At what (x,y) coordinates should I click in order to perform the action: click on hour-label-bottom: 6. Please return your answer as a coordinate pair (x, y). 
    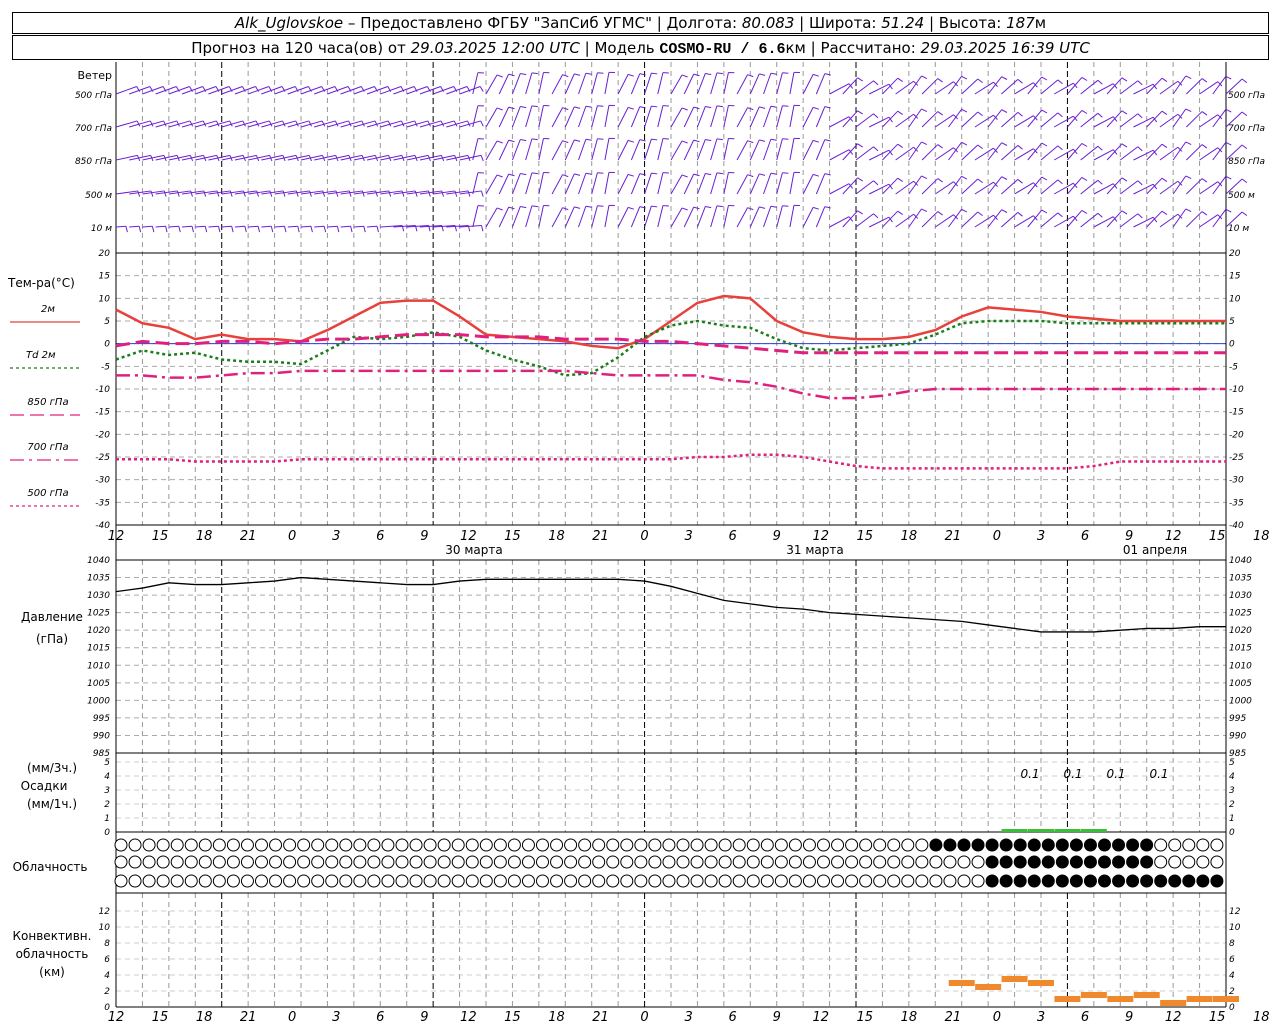
    Looking at the image, I should click on (1085, 1017).